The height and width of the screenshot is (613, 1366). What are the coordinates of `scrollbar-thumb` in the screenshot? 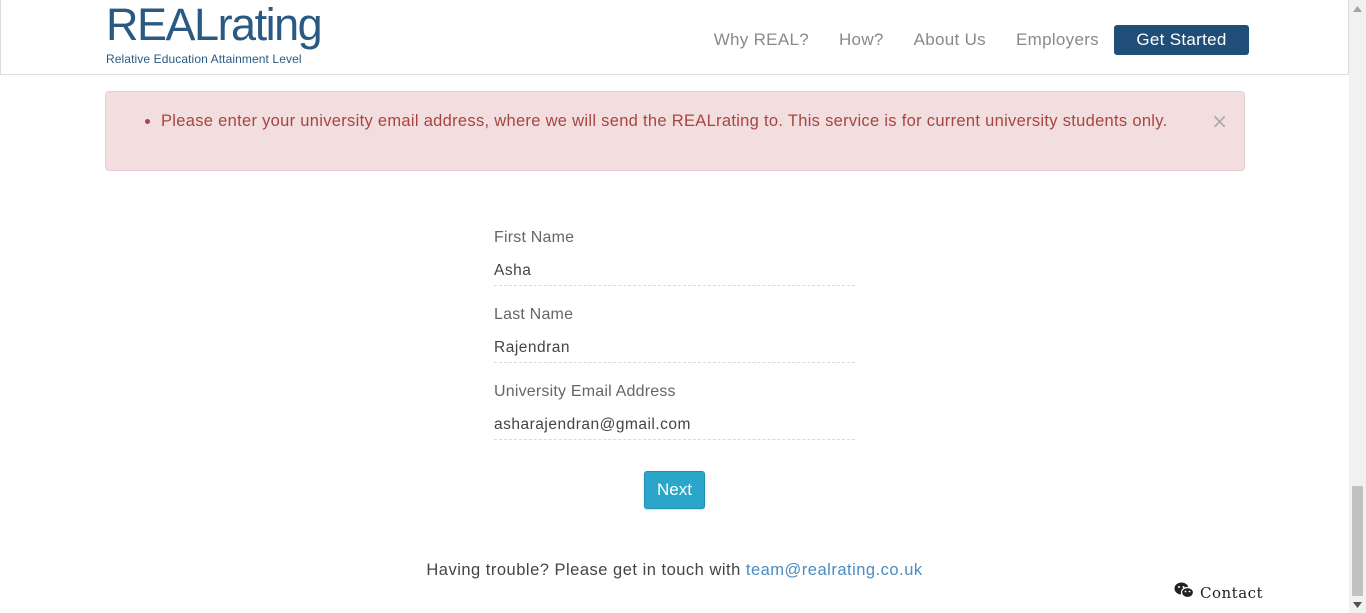 It's located at (1357, 541).